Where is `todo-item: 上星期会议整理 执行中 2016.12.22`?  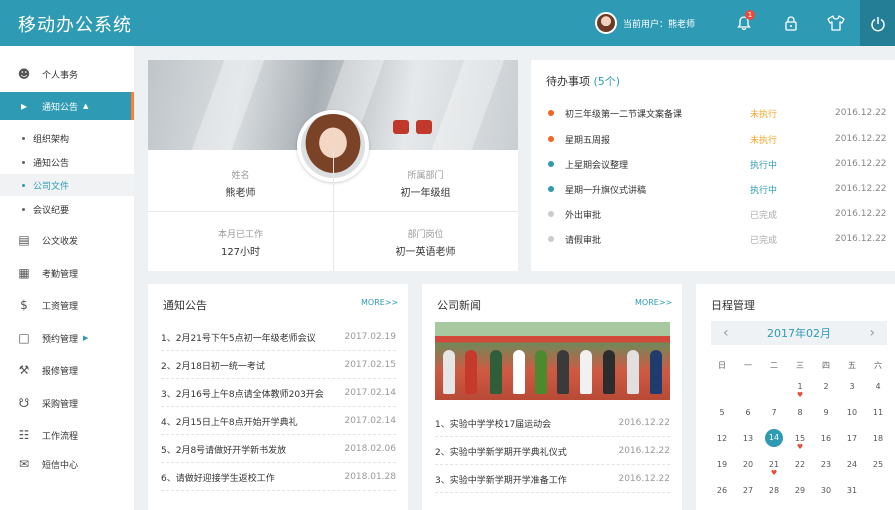
todo-item: 上星期会议整理 执行中 2016.12.22 is located at coordinates (718, 164).